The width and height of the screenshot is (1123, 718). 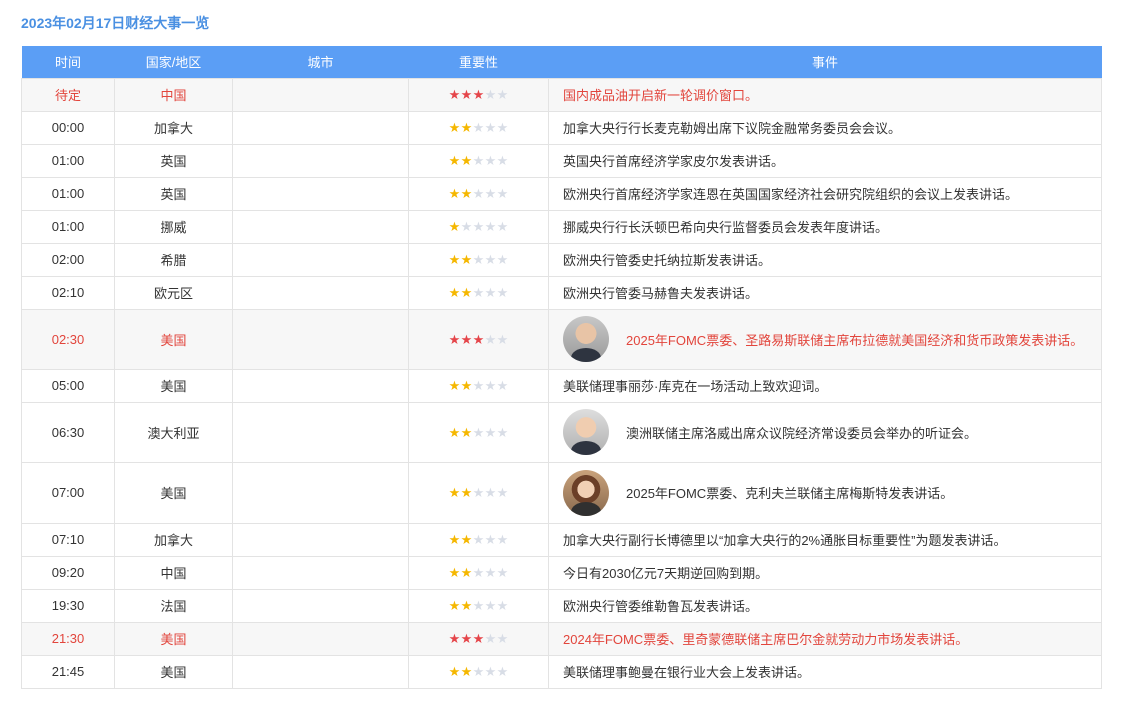 I want to click on event-text: 加拿大央行行长麦克勒姆出席下议院金融常务委员会会议。, so click(x=732, y=128).